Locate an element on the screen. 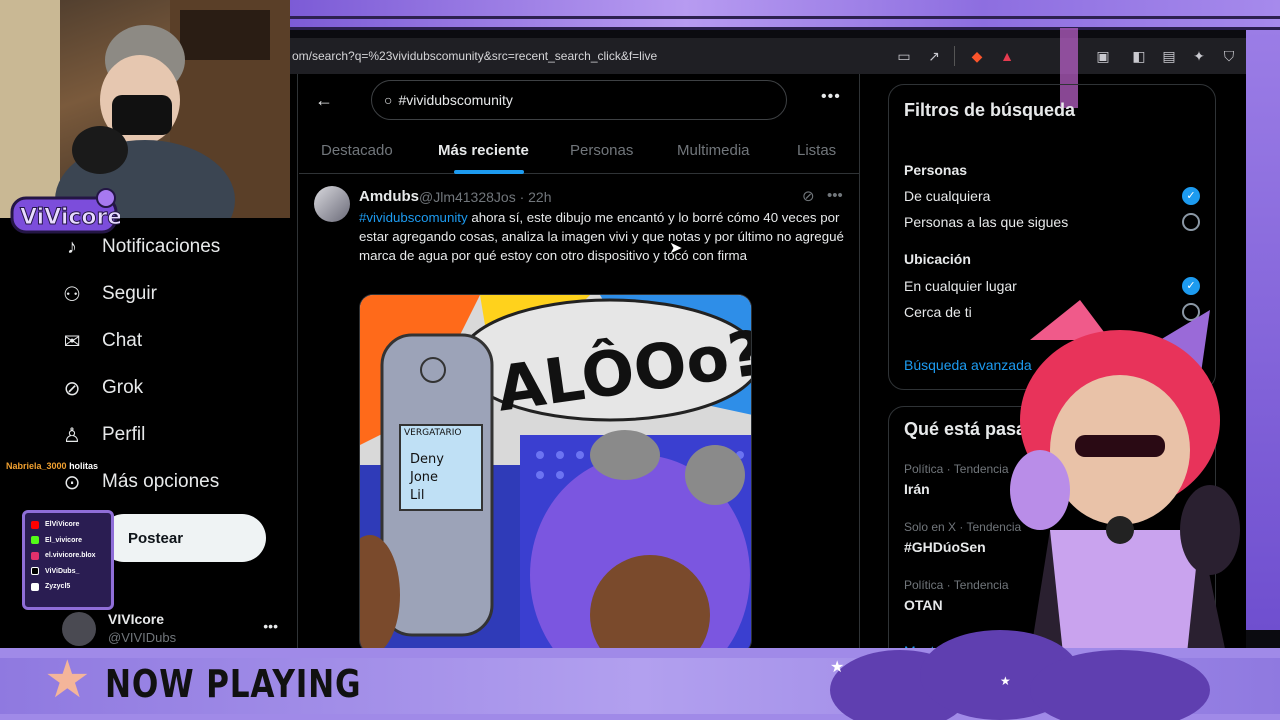 The width and height of the screenshot is (1280, 720). back-arrow-icon: ← is located at coordinates (324, 100).